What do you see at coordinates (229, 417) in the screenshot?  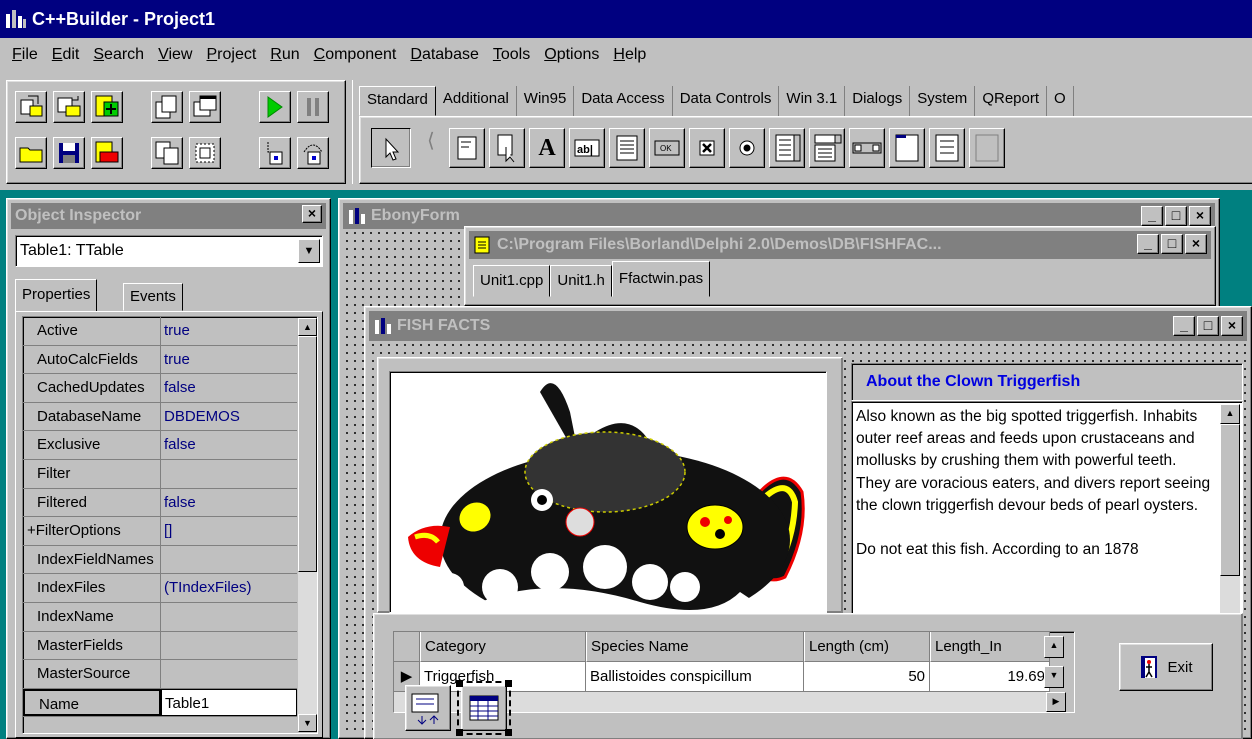 I see `property-value: DBDEMOS` at bounding box center [229, 417].